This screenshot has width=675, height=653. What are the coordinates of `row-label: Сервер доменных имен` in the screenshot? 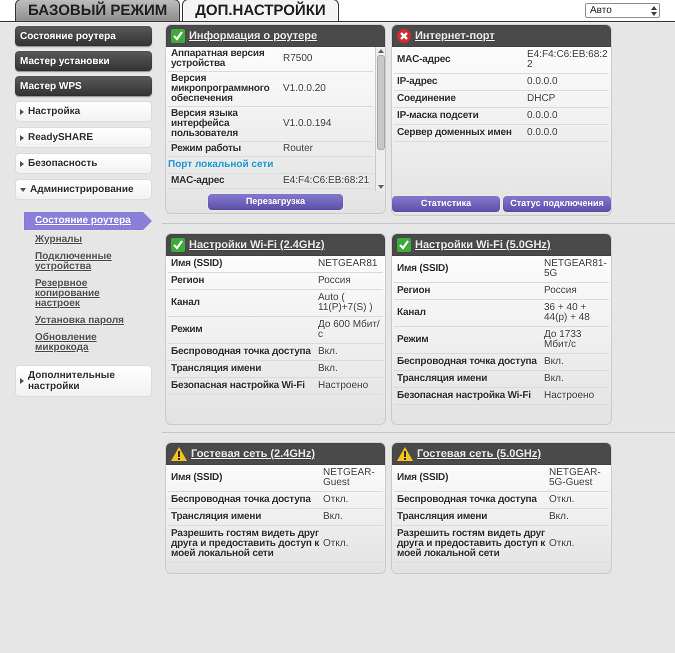 It's located at (454, 133).